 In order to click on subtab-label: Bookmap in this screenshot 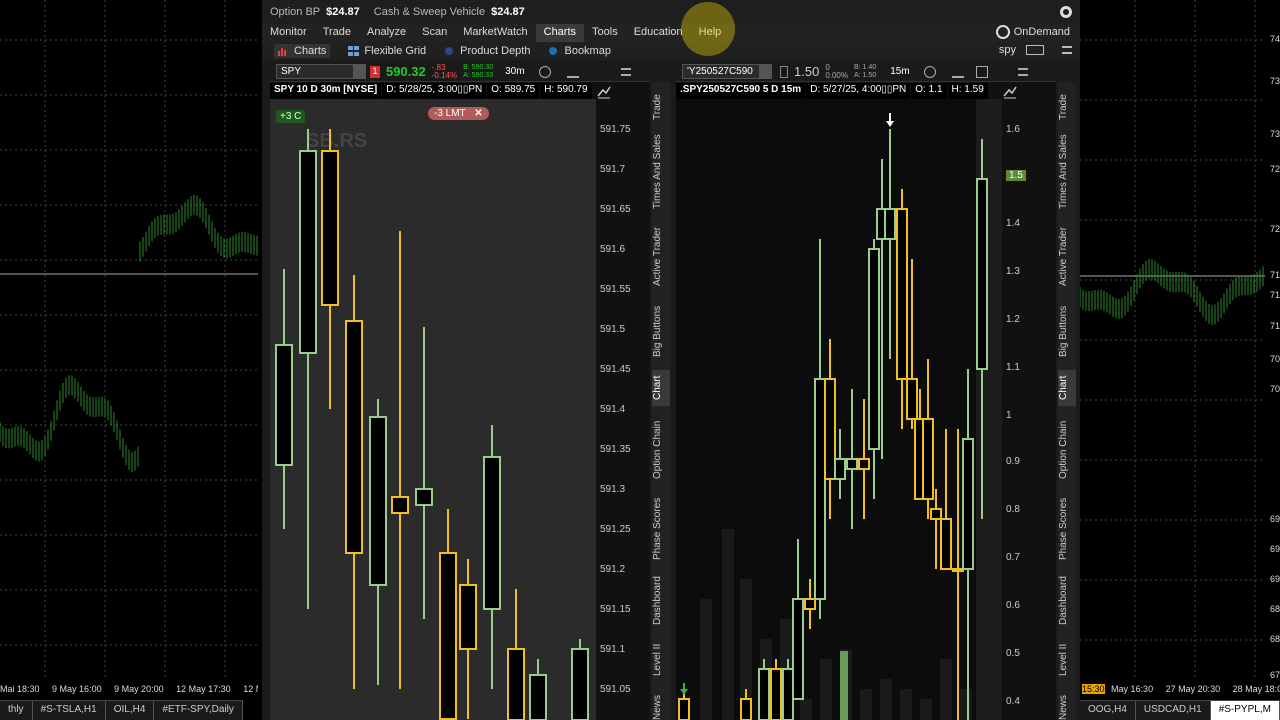, I will do `click(587, 51)`.